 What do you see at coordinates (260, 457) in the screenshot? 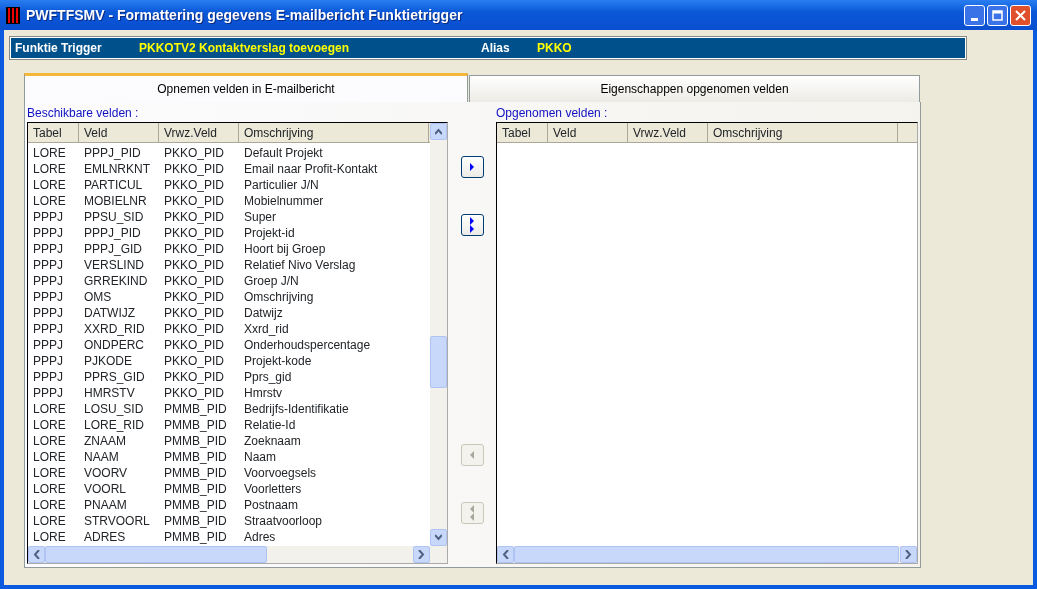
I see `table-cell-text: Naam` at bounding box center [260, 457].